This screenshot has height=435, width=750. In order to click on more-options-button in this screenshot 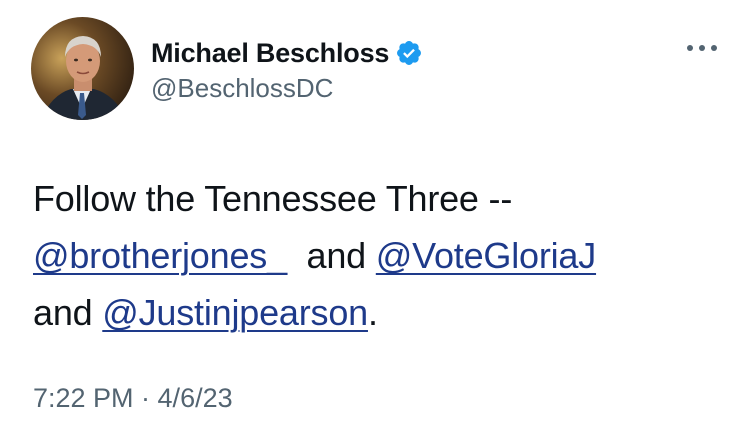, I will do `click(702, 48)`.